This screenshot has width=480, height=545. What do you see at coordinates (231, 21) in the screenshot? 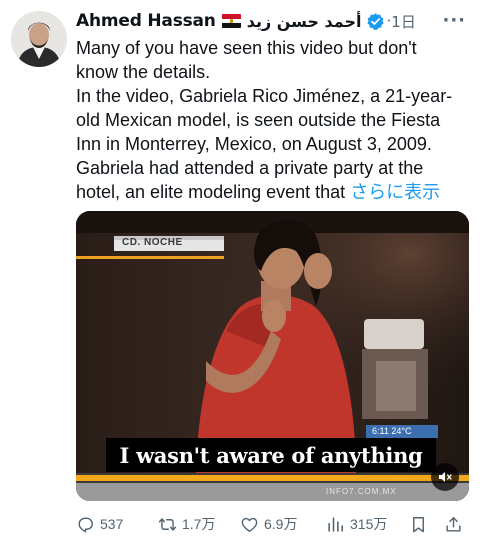
I see `egypt-flag-icon` at bounding box center [231, 21].